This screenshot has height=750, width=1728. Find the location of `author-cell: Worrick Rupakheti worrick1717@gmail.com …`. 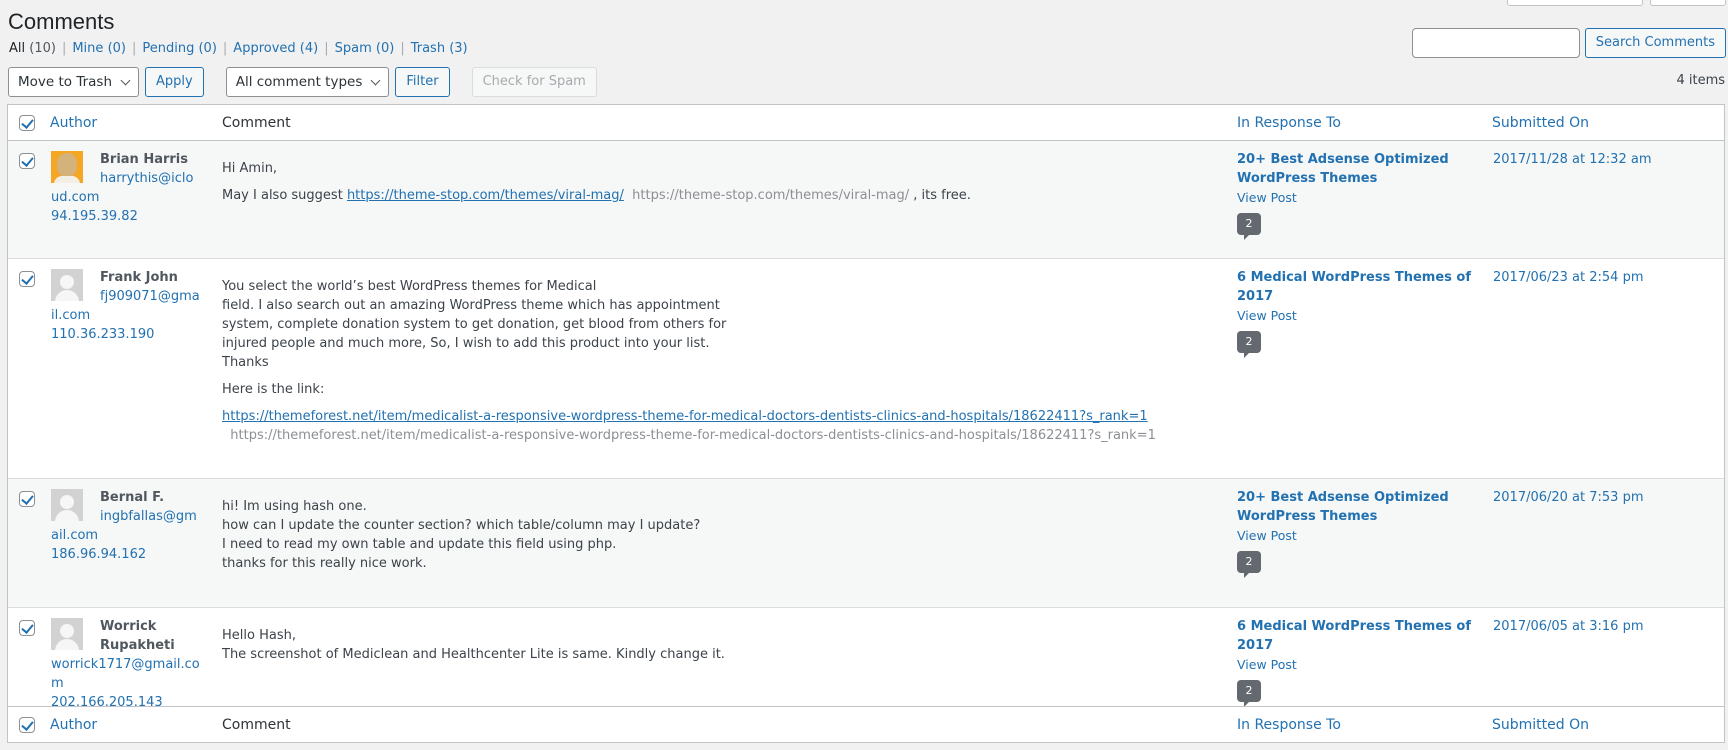

author-cell: Worrick Rupakheti worrick1717@gmail.com … is located at coordinates (126, 664).